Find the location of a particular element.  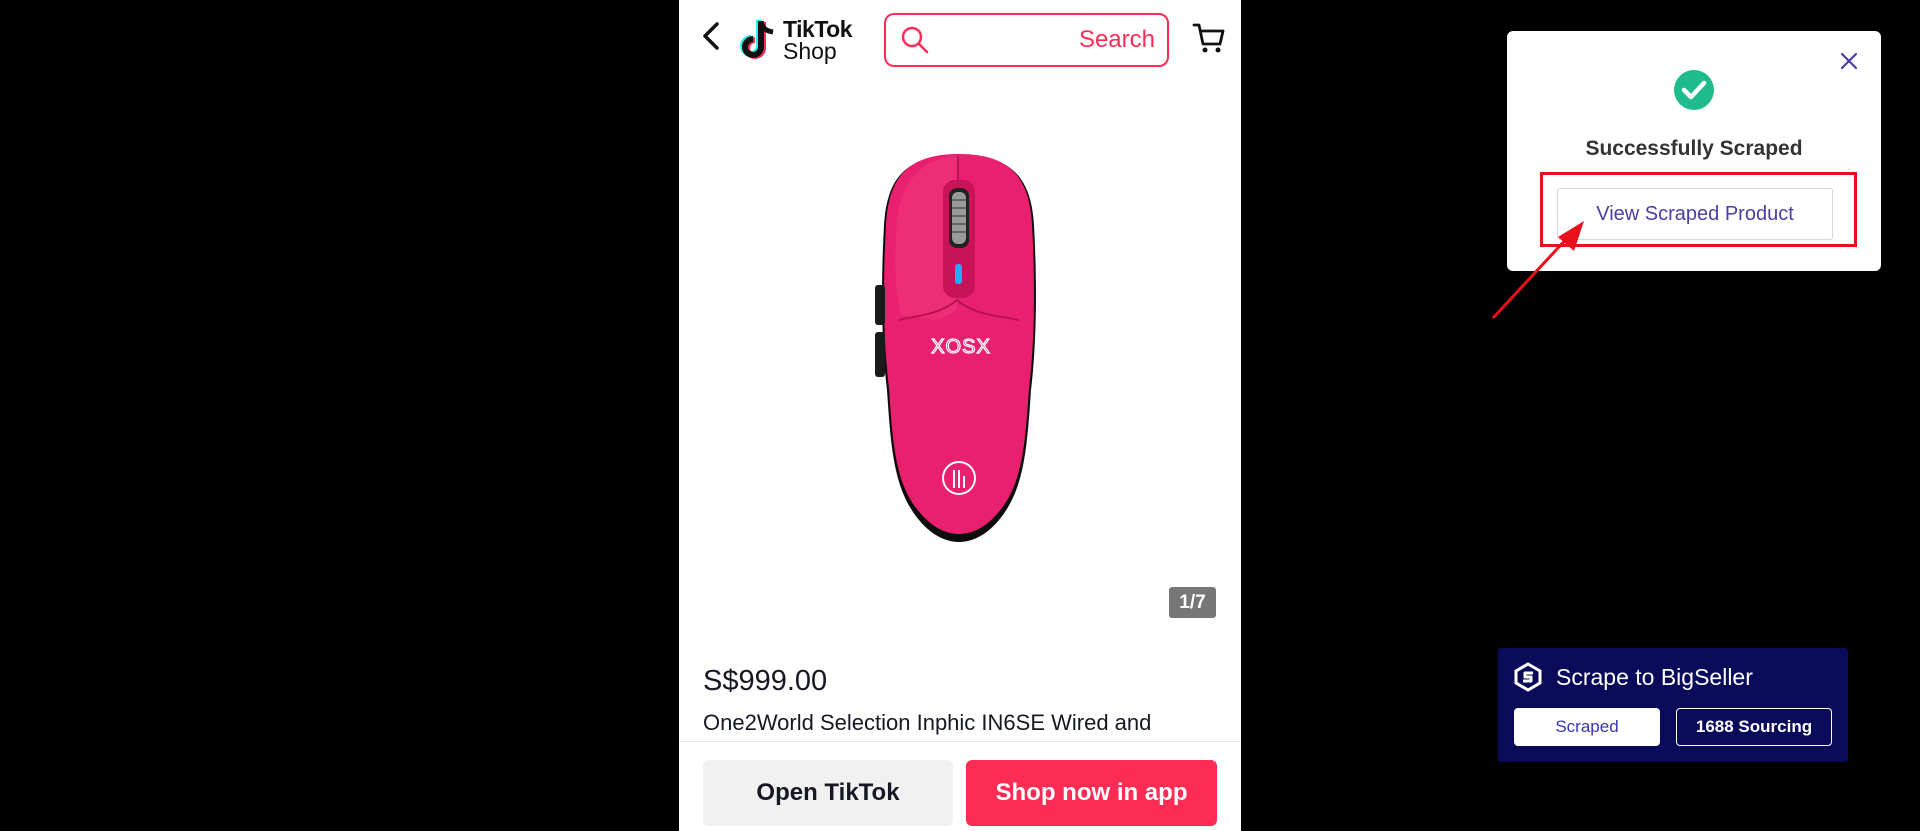

close-button is located at coordinates (1849, 61).